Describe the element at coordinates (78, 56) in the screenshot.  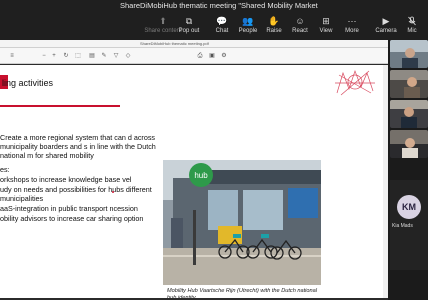
I see `fit-page-icon: ⬚` at that location.